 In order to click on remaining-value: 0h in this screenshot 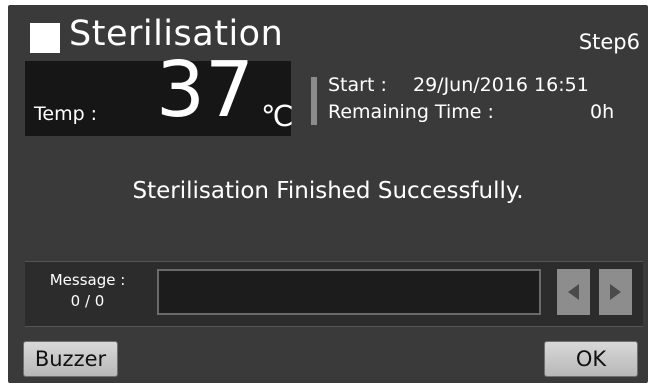, I will do `click(602, 112)`.